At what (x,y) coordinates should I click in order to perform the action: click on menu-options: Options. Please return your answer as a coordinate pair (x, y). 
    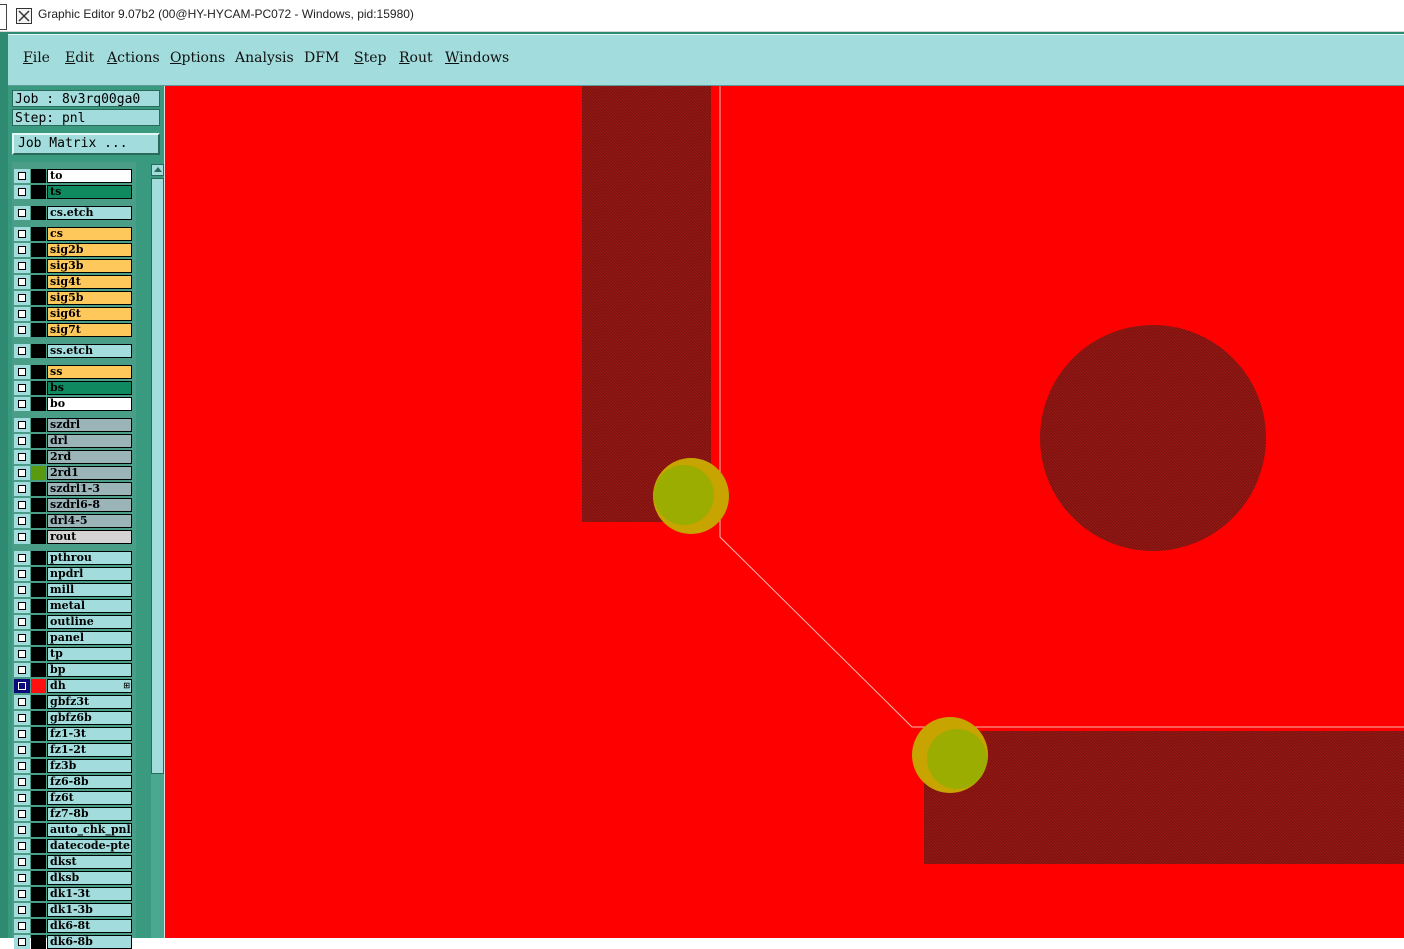
    Looking at the image, I should click on (197, 58).